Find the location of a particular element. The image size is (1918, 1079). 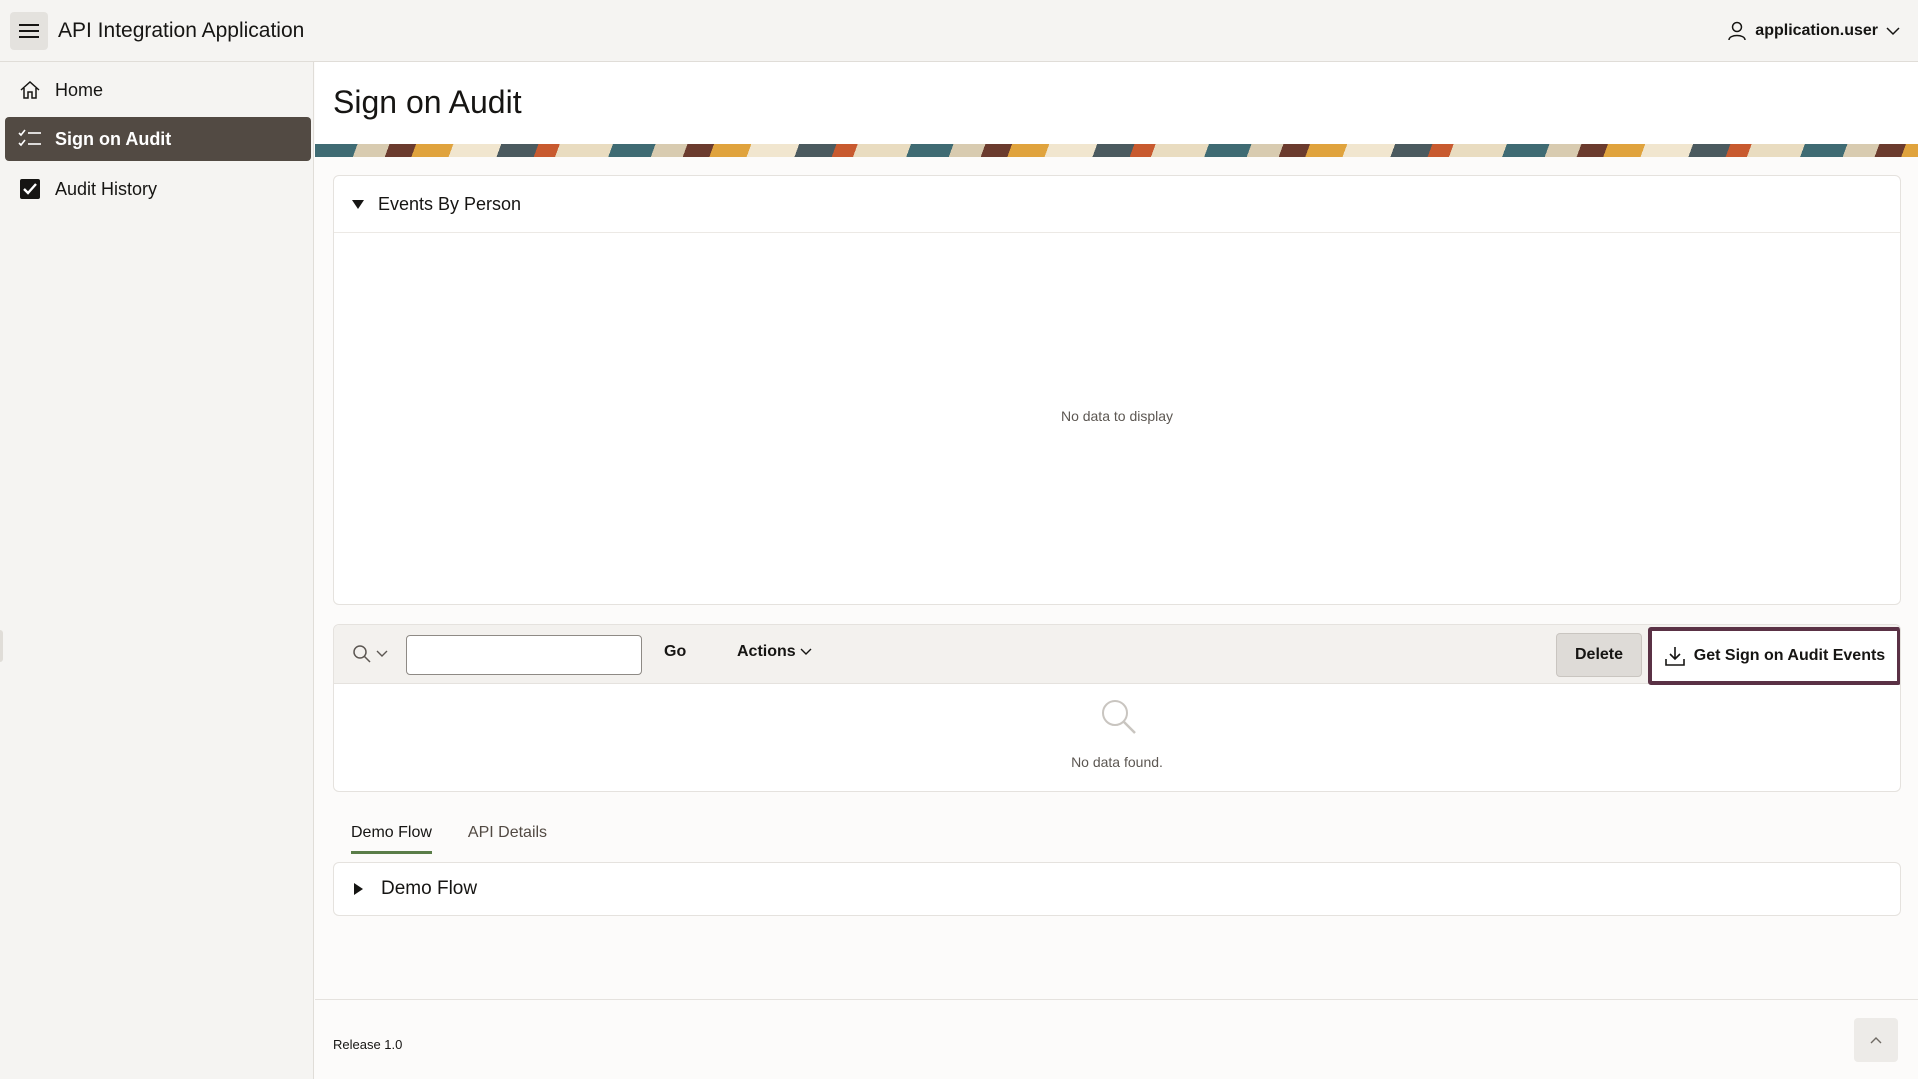

search-input is located at coordinates (524, 655).